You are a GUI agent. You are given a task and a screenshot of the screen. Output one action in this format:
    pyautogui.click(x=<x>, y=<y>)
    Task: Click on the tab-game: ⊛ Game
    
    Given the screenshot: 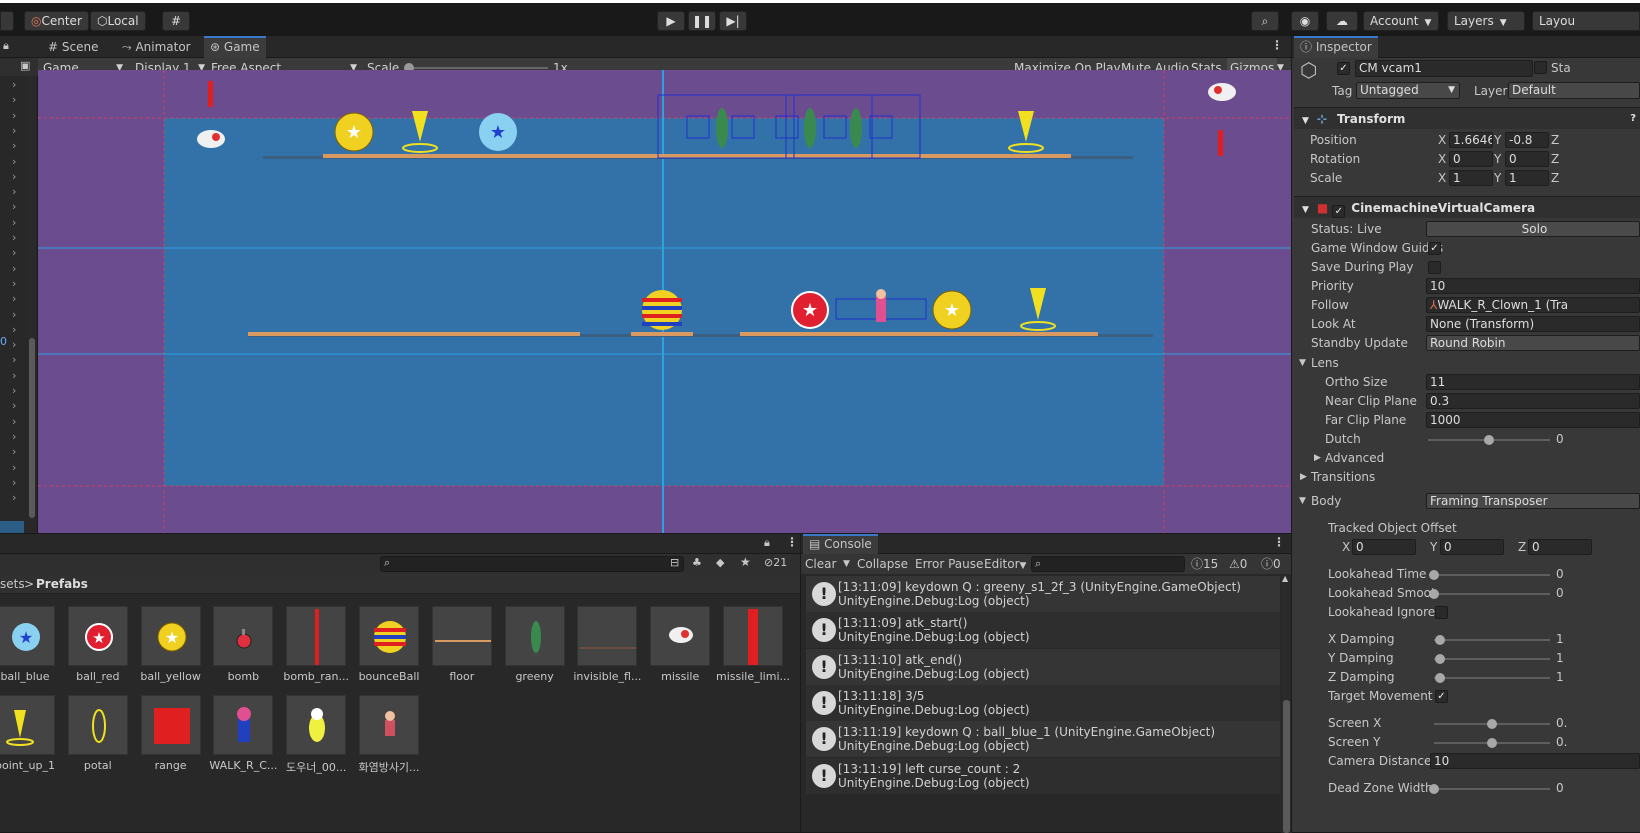 What is the action you would take?
    pyautogui.click(x=235, y=47)
    